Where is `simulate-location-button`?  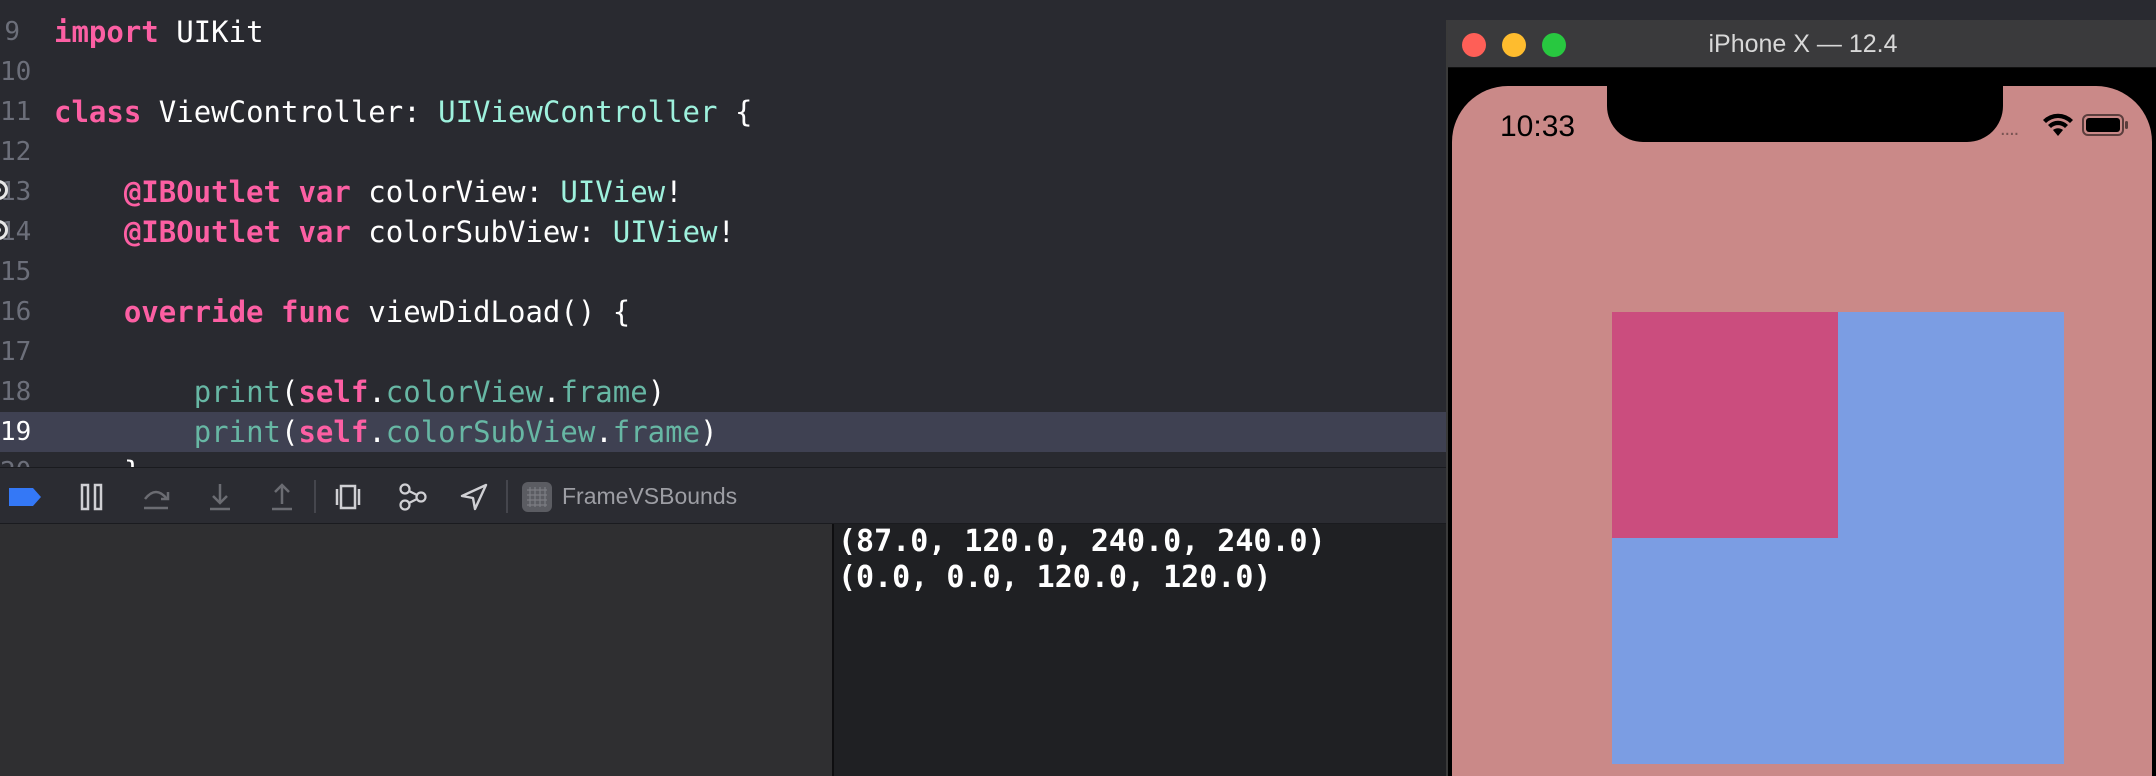 simulate-location-button is located at coordinates (474, 496).